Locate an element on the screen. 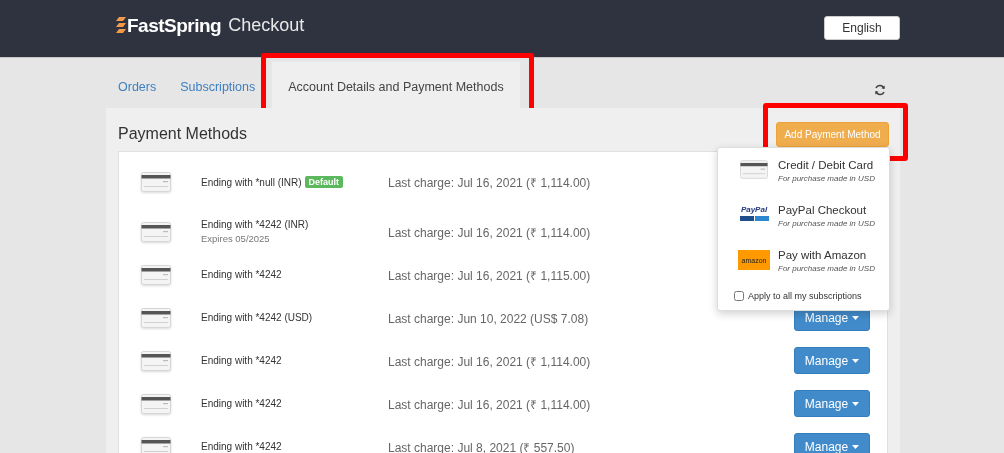 Image resolution: width=1004 pixels, height=453 pixels. section-title: Payment Methods is located at coordinates (182, 133).